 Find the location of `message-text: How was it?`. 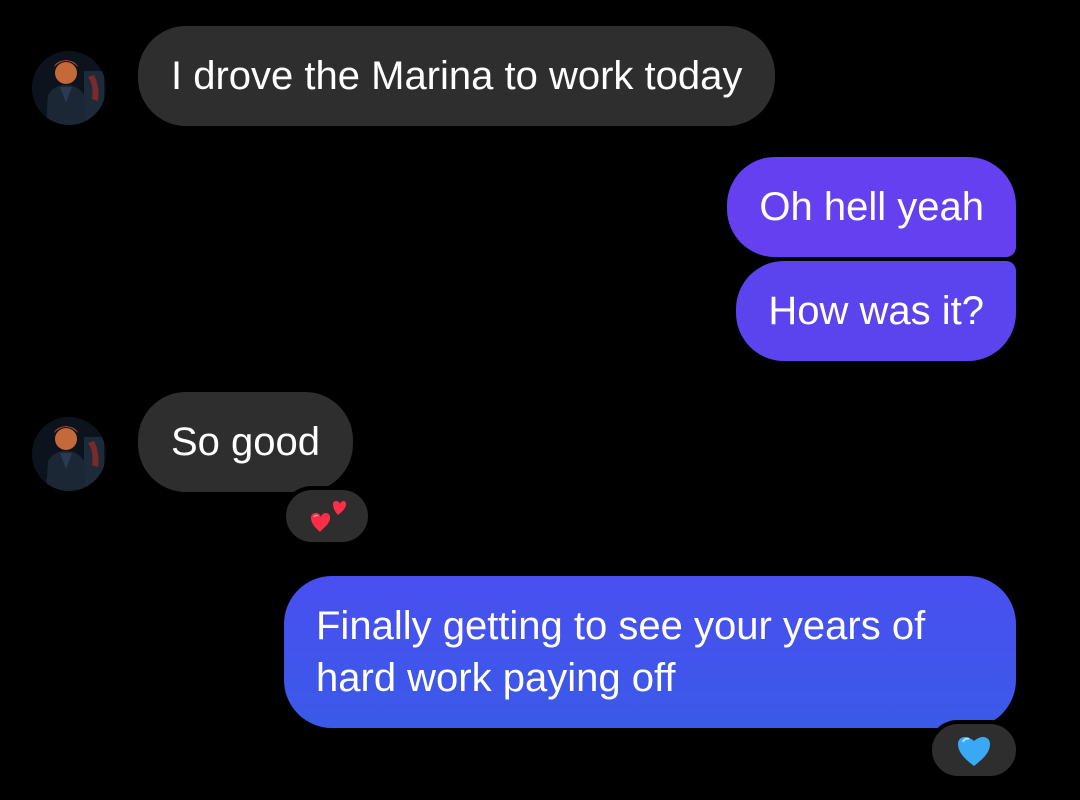

message-text: How was it? is located at coordinates (876, 311).